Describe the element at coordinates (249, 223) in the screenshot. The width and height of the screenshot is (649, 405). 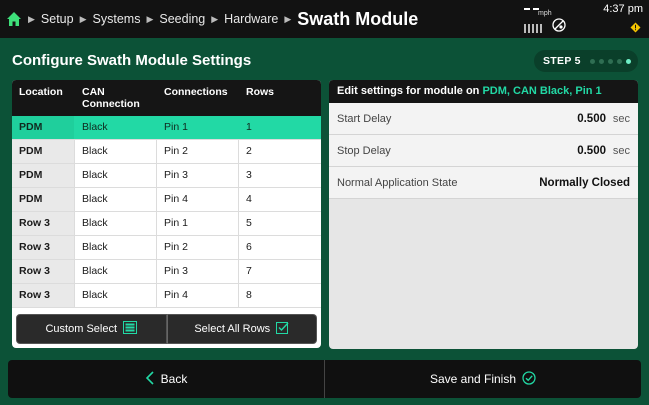
I see `cell-rows: 5` at that location.